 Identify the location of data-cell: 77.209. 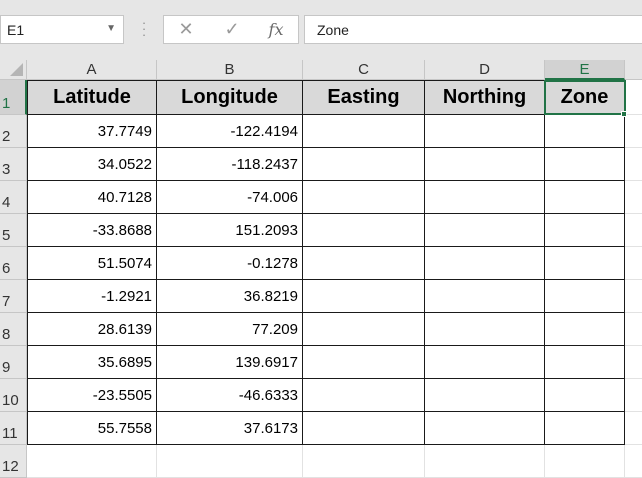
(230, 329).